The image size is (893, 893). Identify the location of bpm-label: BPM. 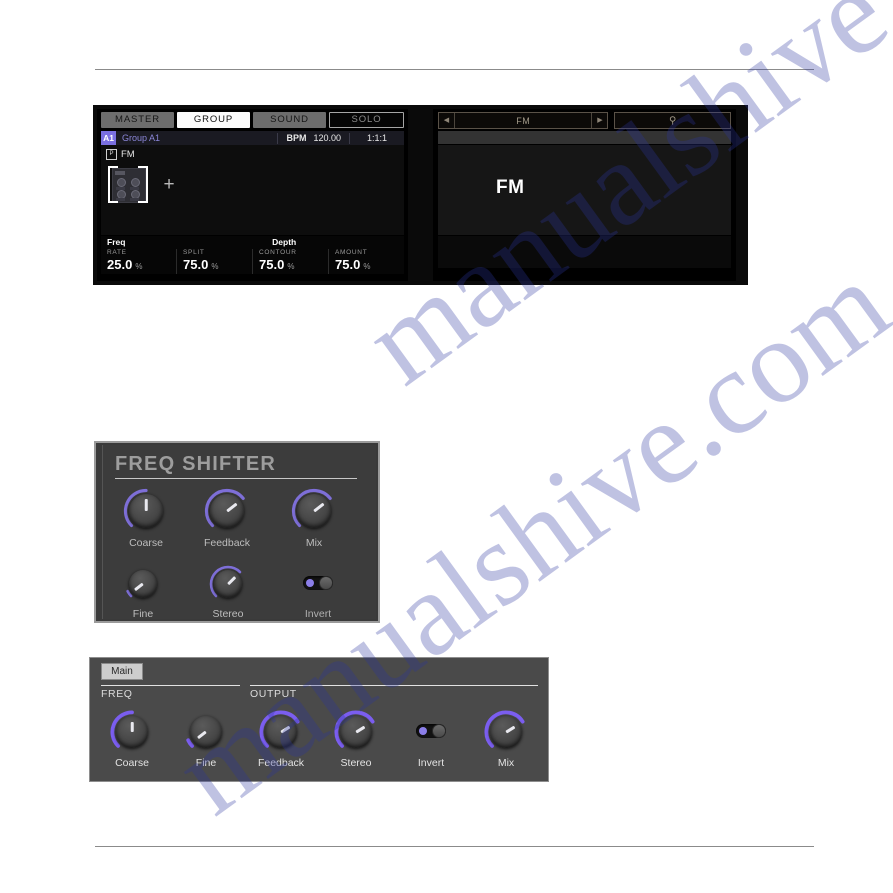
(296, 138).